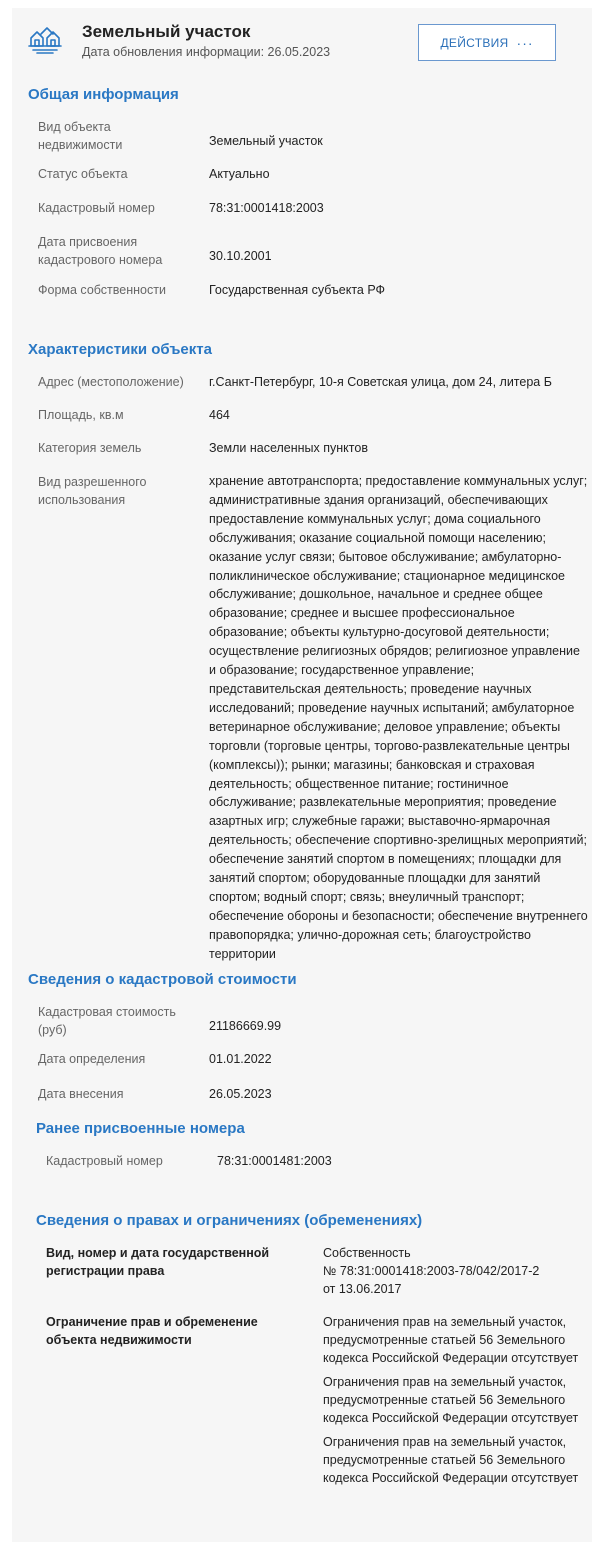 Image resolution: width=601 pixels, height=1542 pixels. What do you see at coordinates (206, 52) in the screenshot?
I see `update-date: Дата обновления информации: 26.05.2023` at bounding box center [206, 52].